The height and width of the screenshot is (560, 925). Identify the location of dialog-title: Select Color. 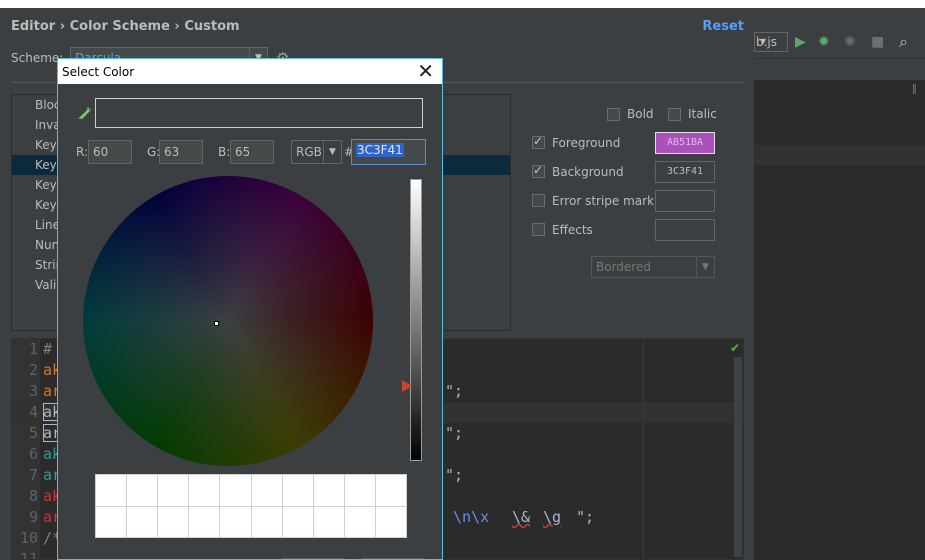
(98, 72).